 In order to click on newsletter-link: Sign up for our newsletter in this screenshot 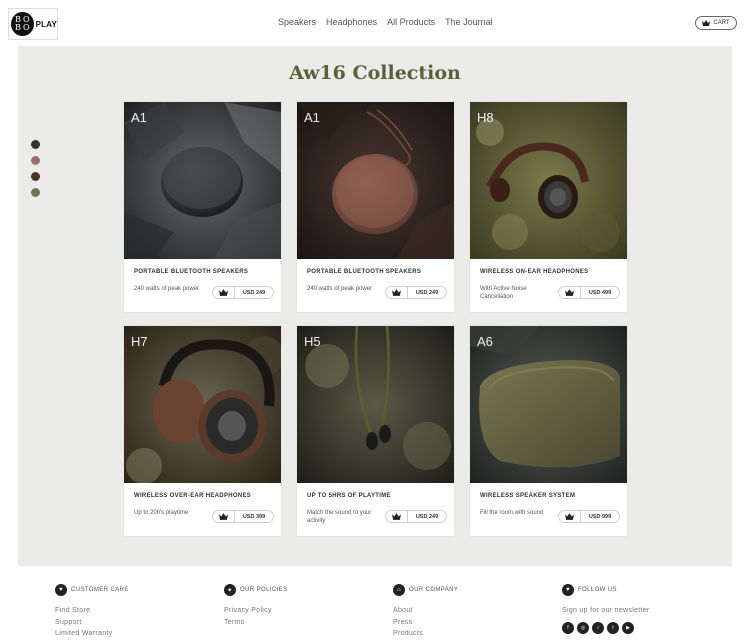, I will do `click(637, 611)`.